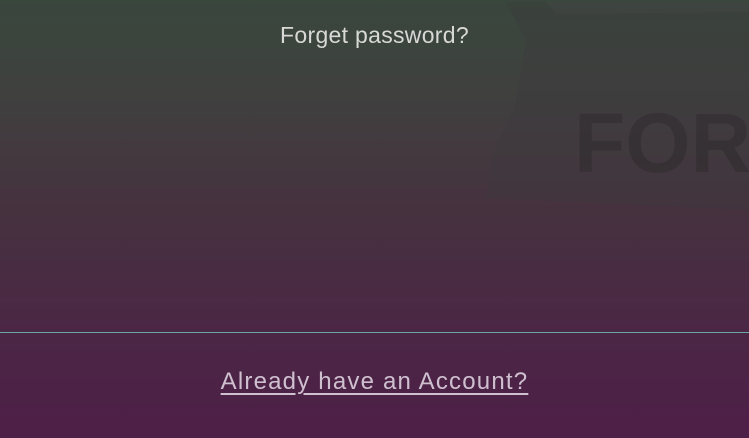 This screenshot has width=749, height=438. Describe the element at coordinates (374, 35) in the screenshot. I see `forgot-password-link: Forget password?` at that location.